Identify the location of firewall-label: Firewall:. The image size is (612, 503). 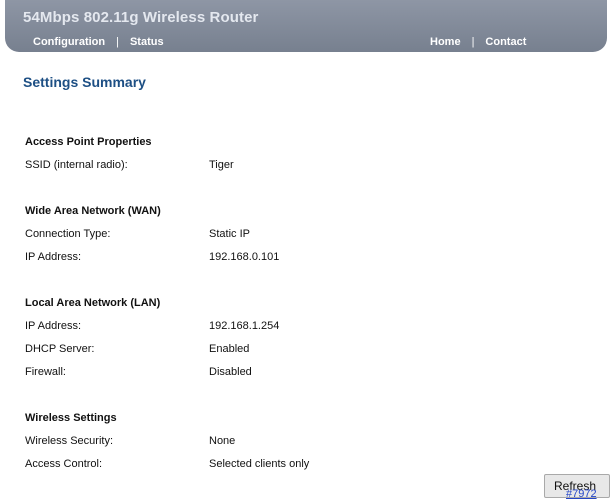
(45, 372).